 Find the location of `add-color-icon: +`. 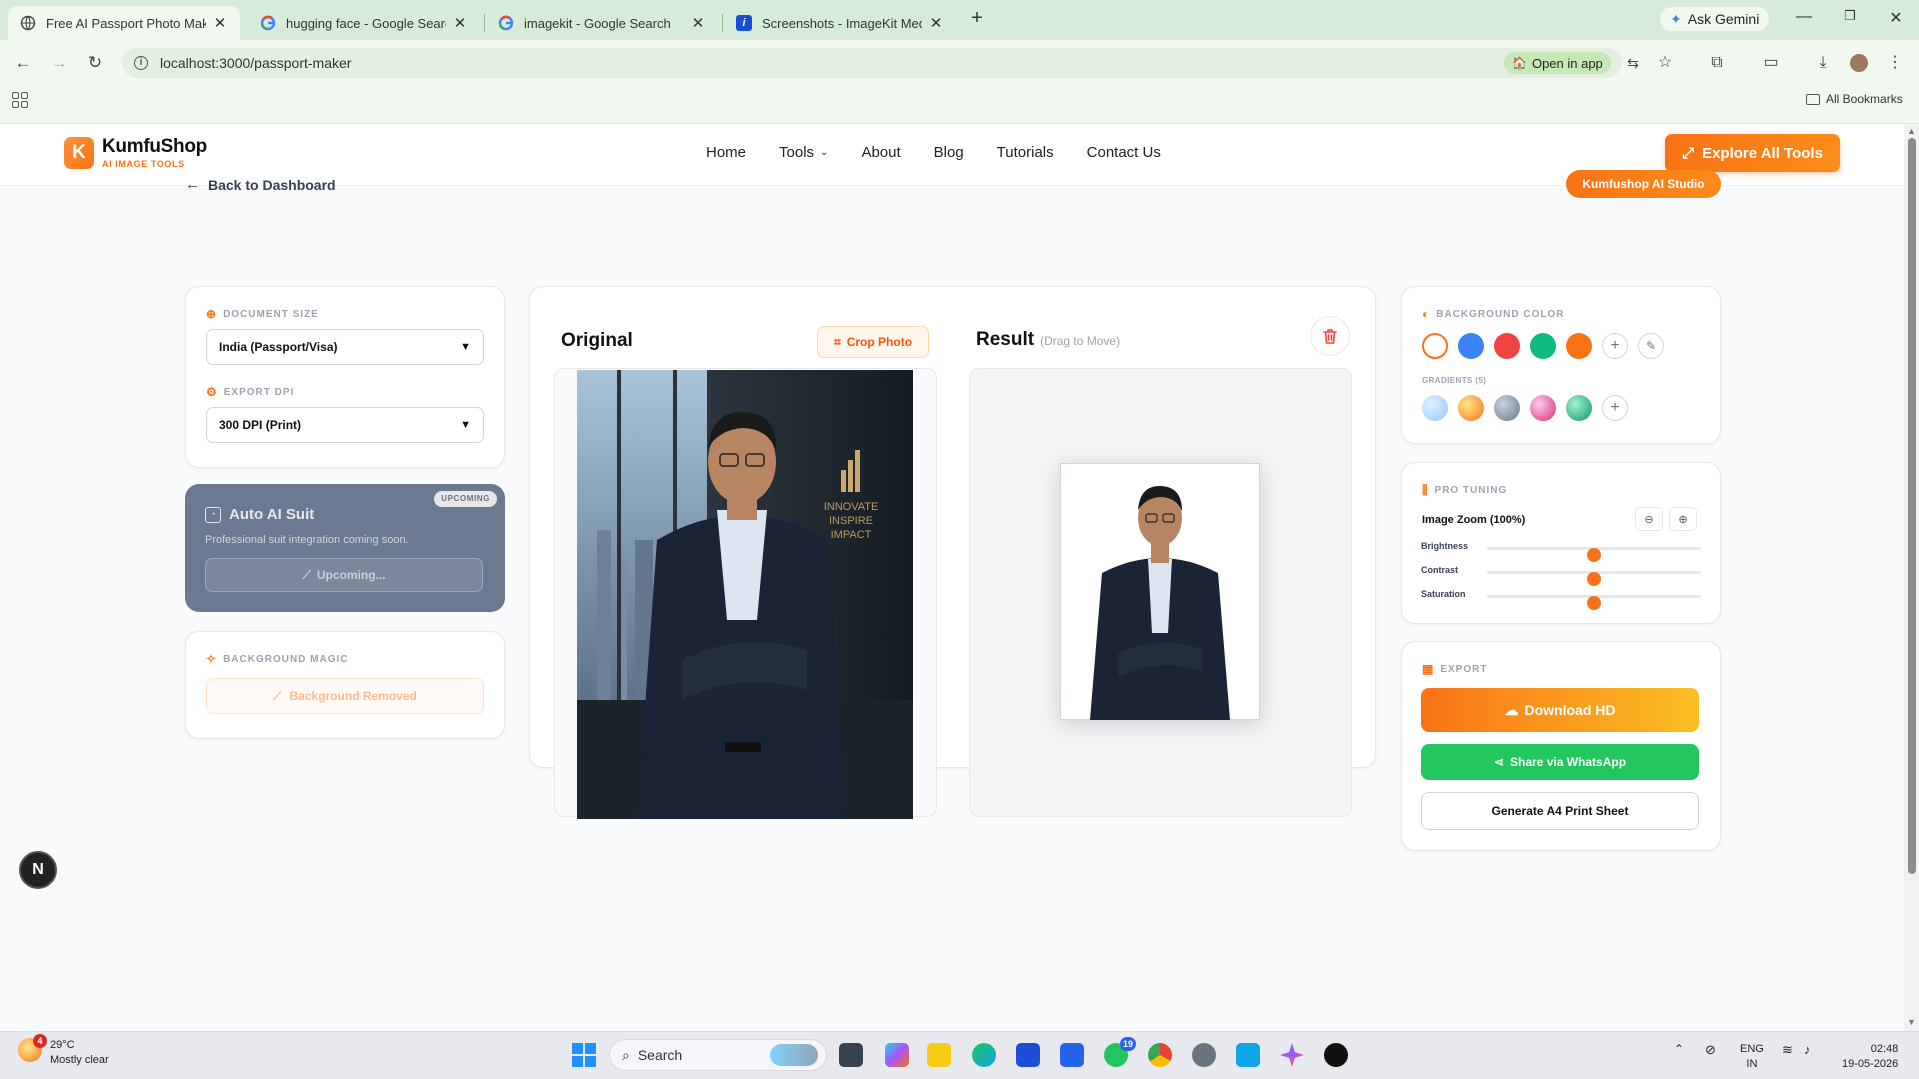

add-color-icon: + is located at coordinates (1615, 346).